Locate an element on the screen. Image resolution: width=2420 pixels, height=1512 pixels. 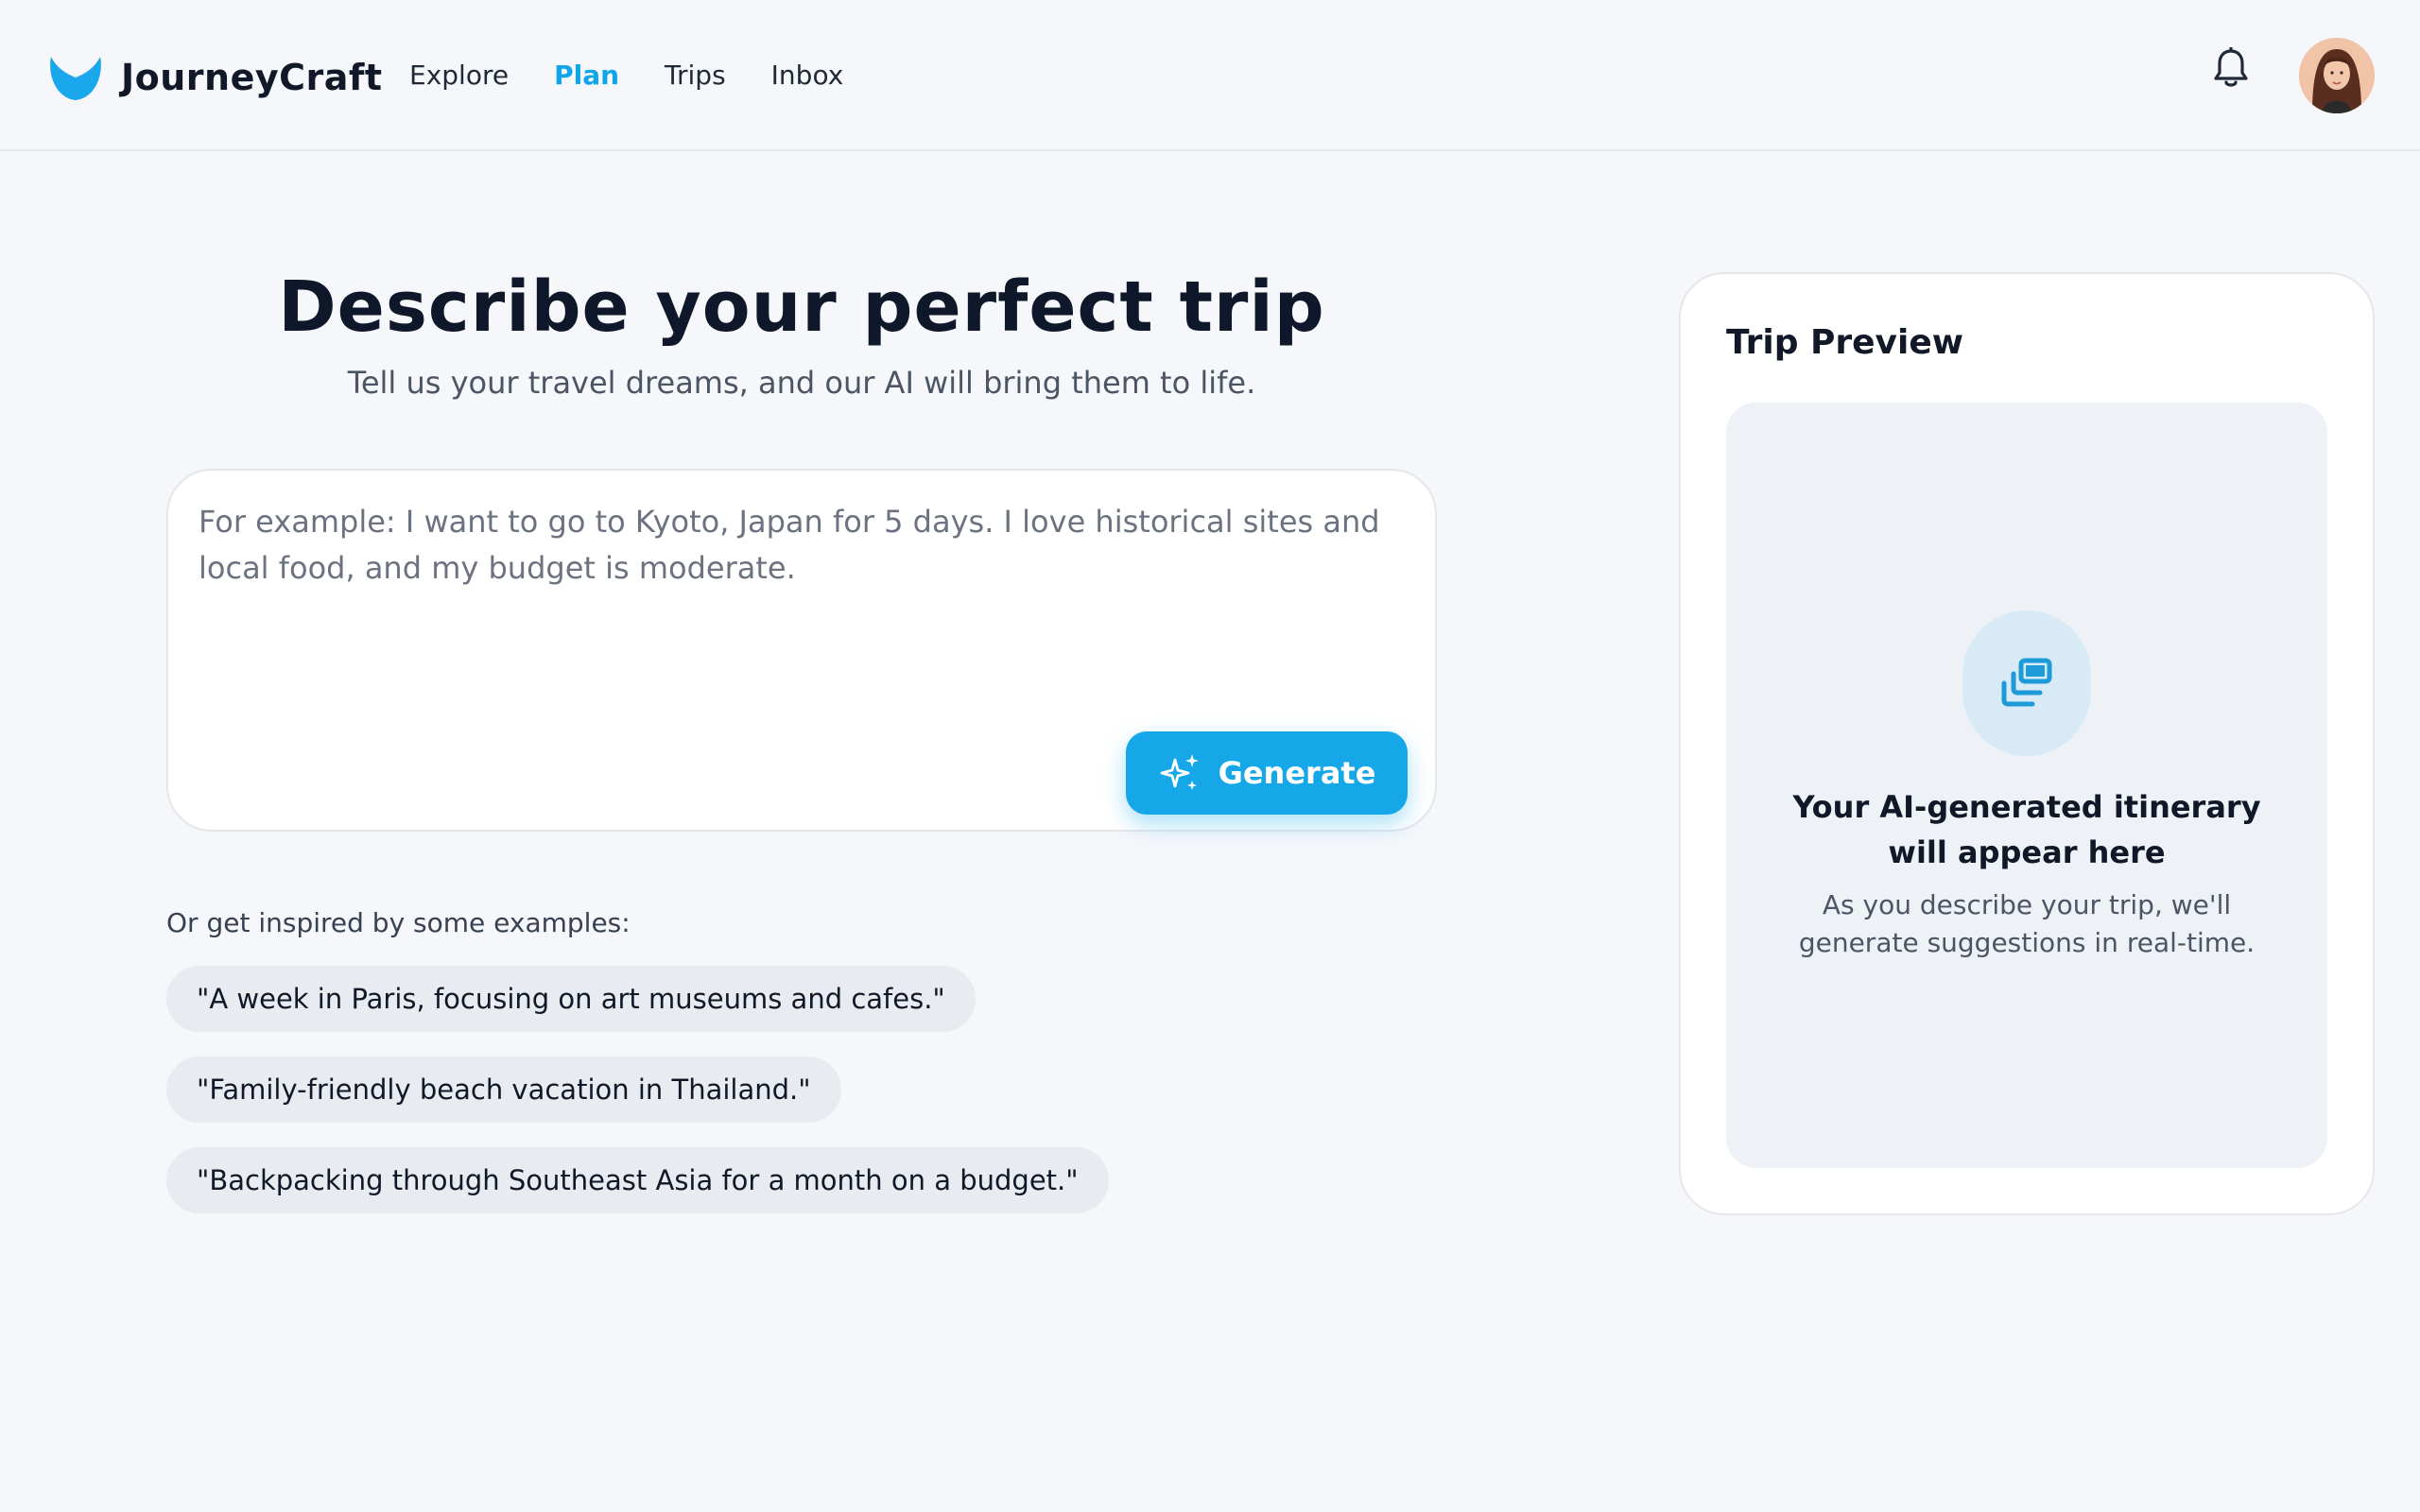
nav-explore: Explore is located at coordinates (459, 75).